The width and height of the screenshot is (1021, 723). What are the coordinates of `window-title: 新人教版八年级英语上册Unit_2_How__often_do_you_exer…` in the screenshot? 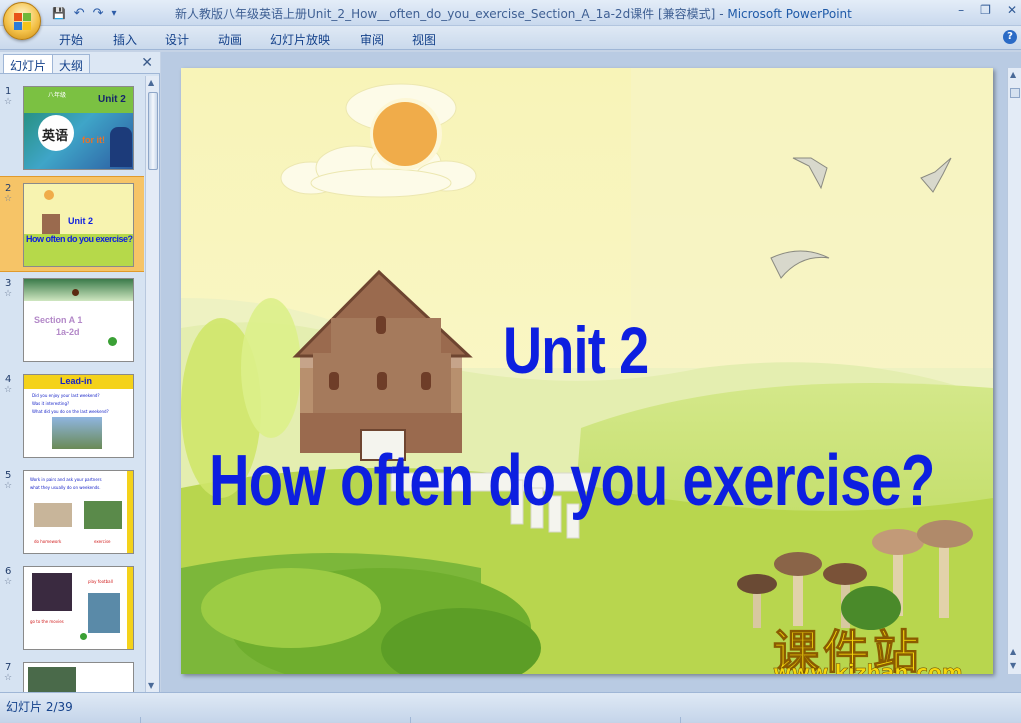 It's located at (513, 14).